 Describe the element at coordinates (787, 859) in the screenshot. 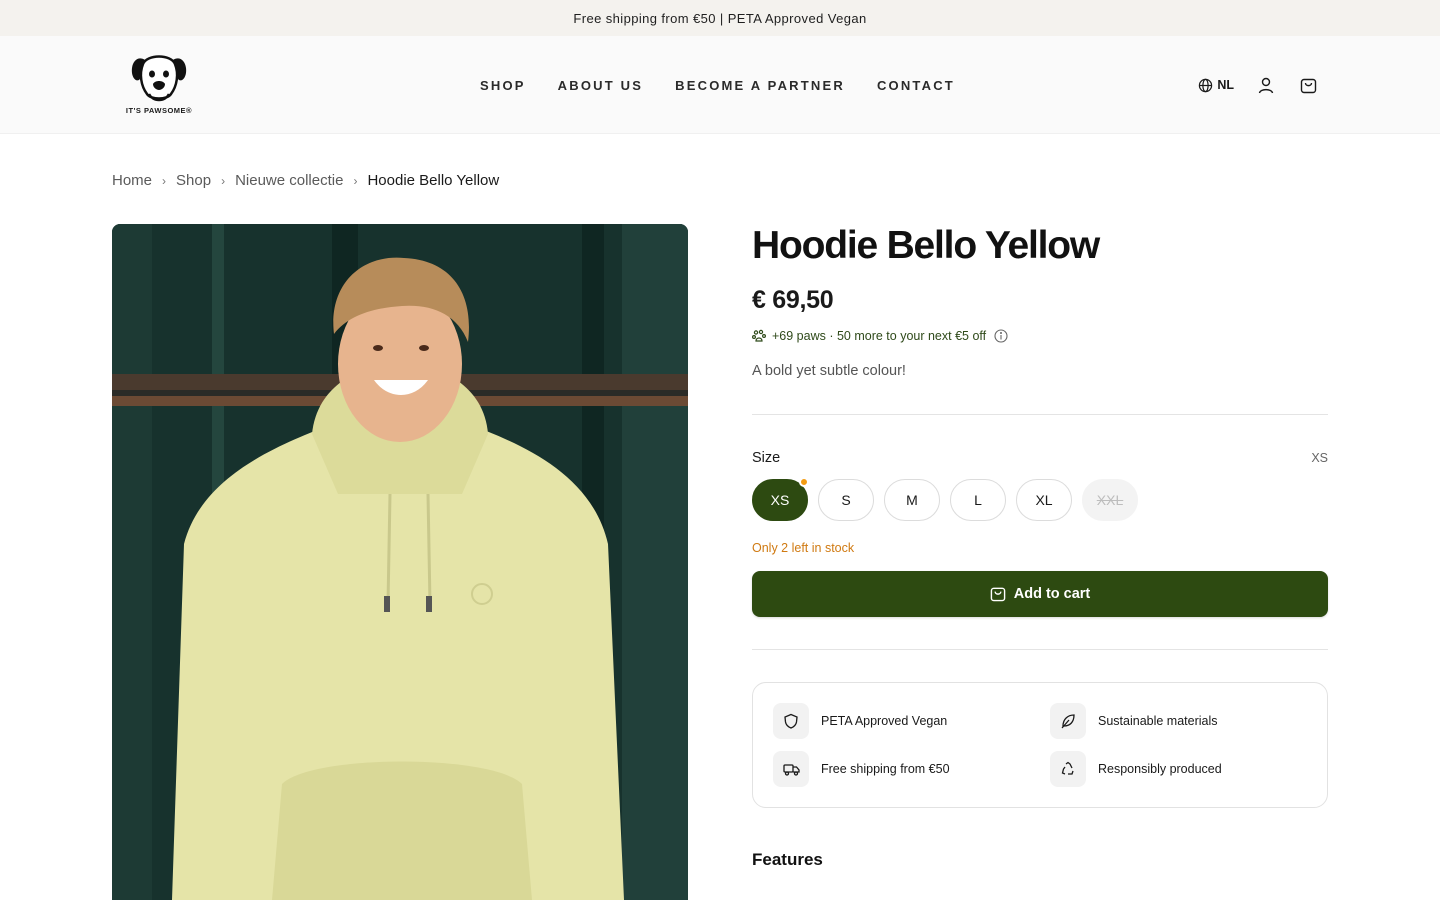

I see `features-heading: Features` at that location.